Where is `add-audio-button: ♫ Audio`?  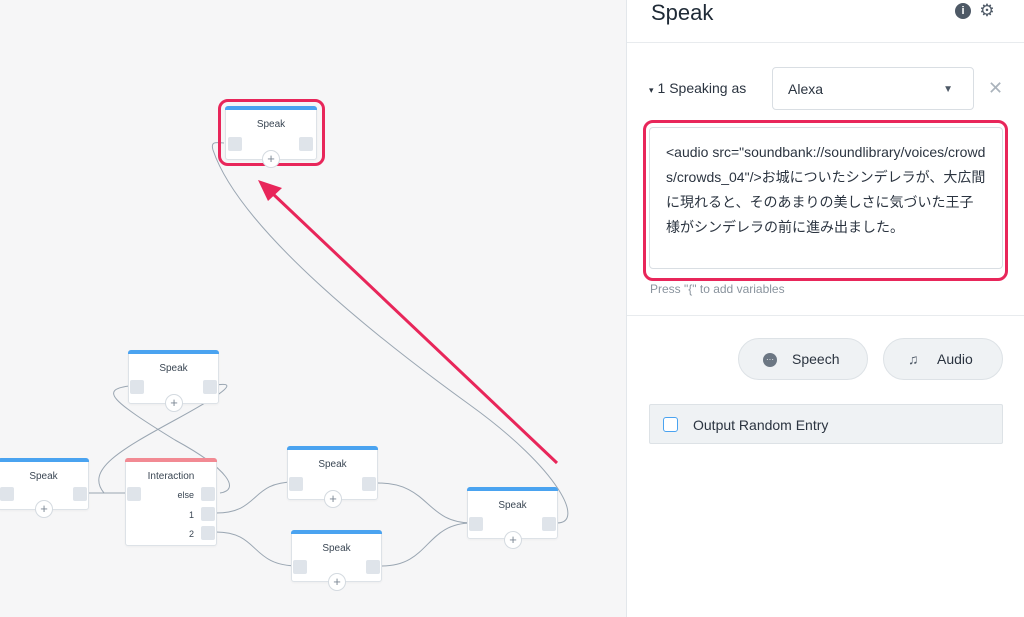 add-audio-button: ♫ Audio is located at coordinates (943, 359).